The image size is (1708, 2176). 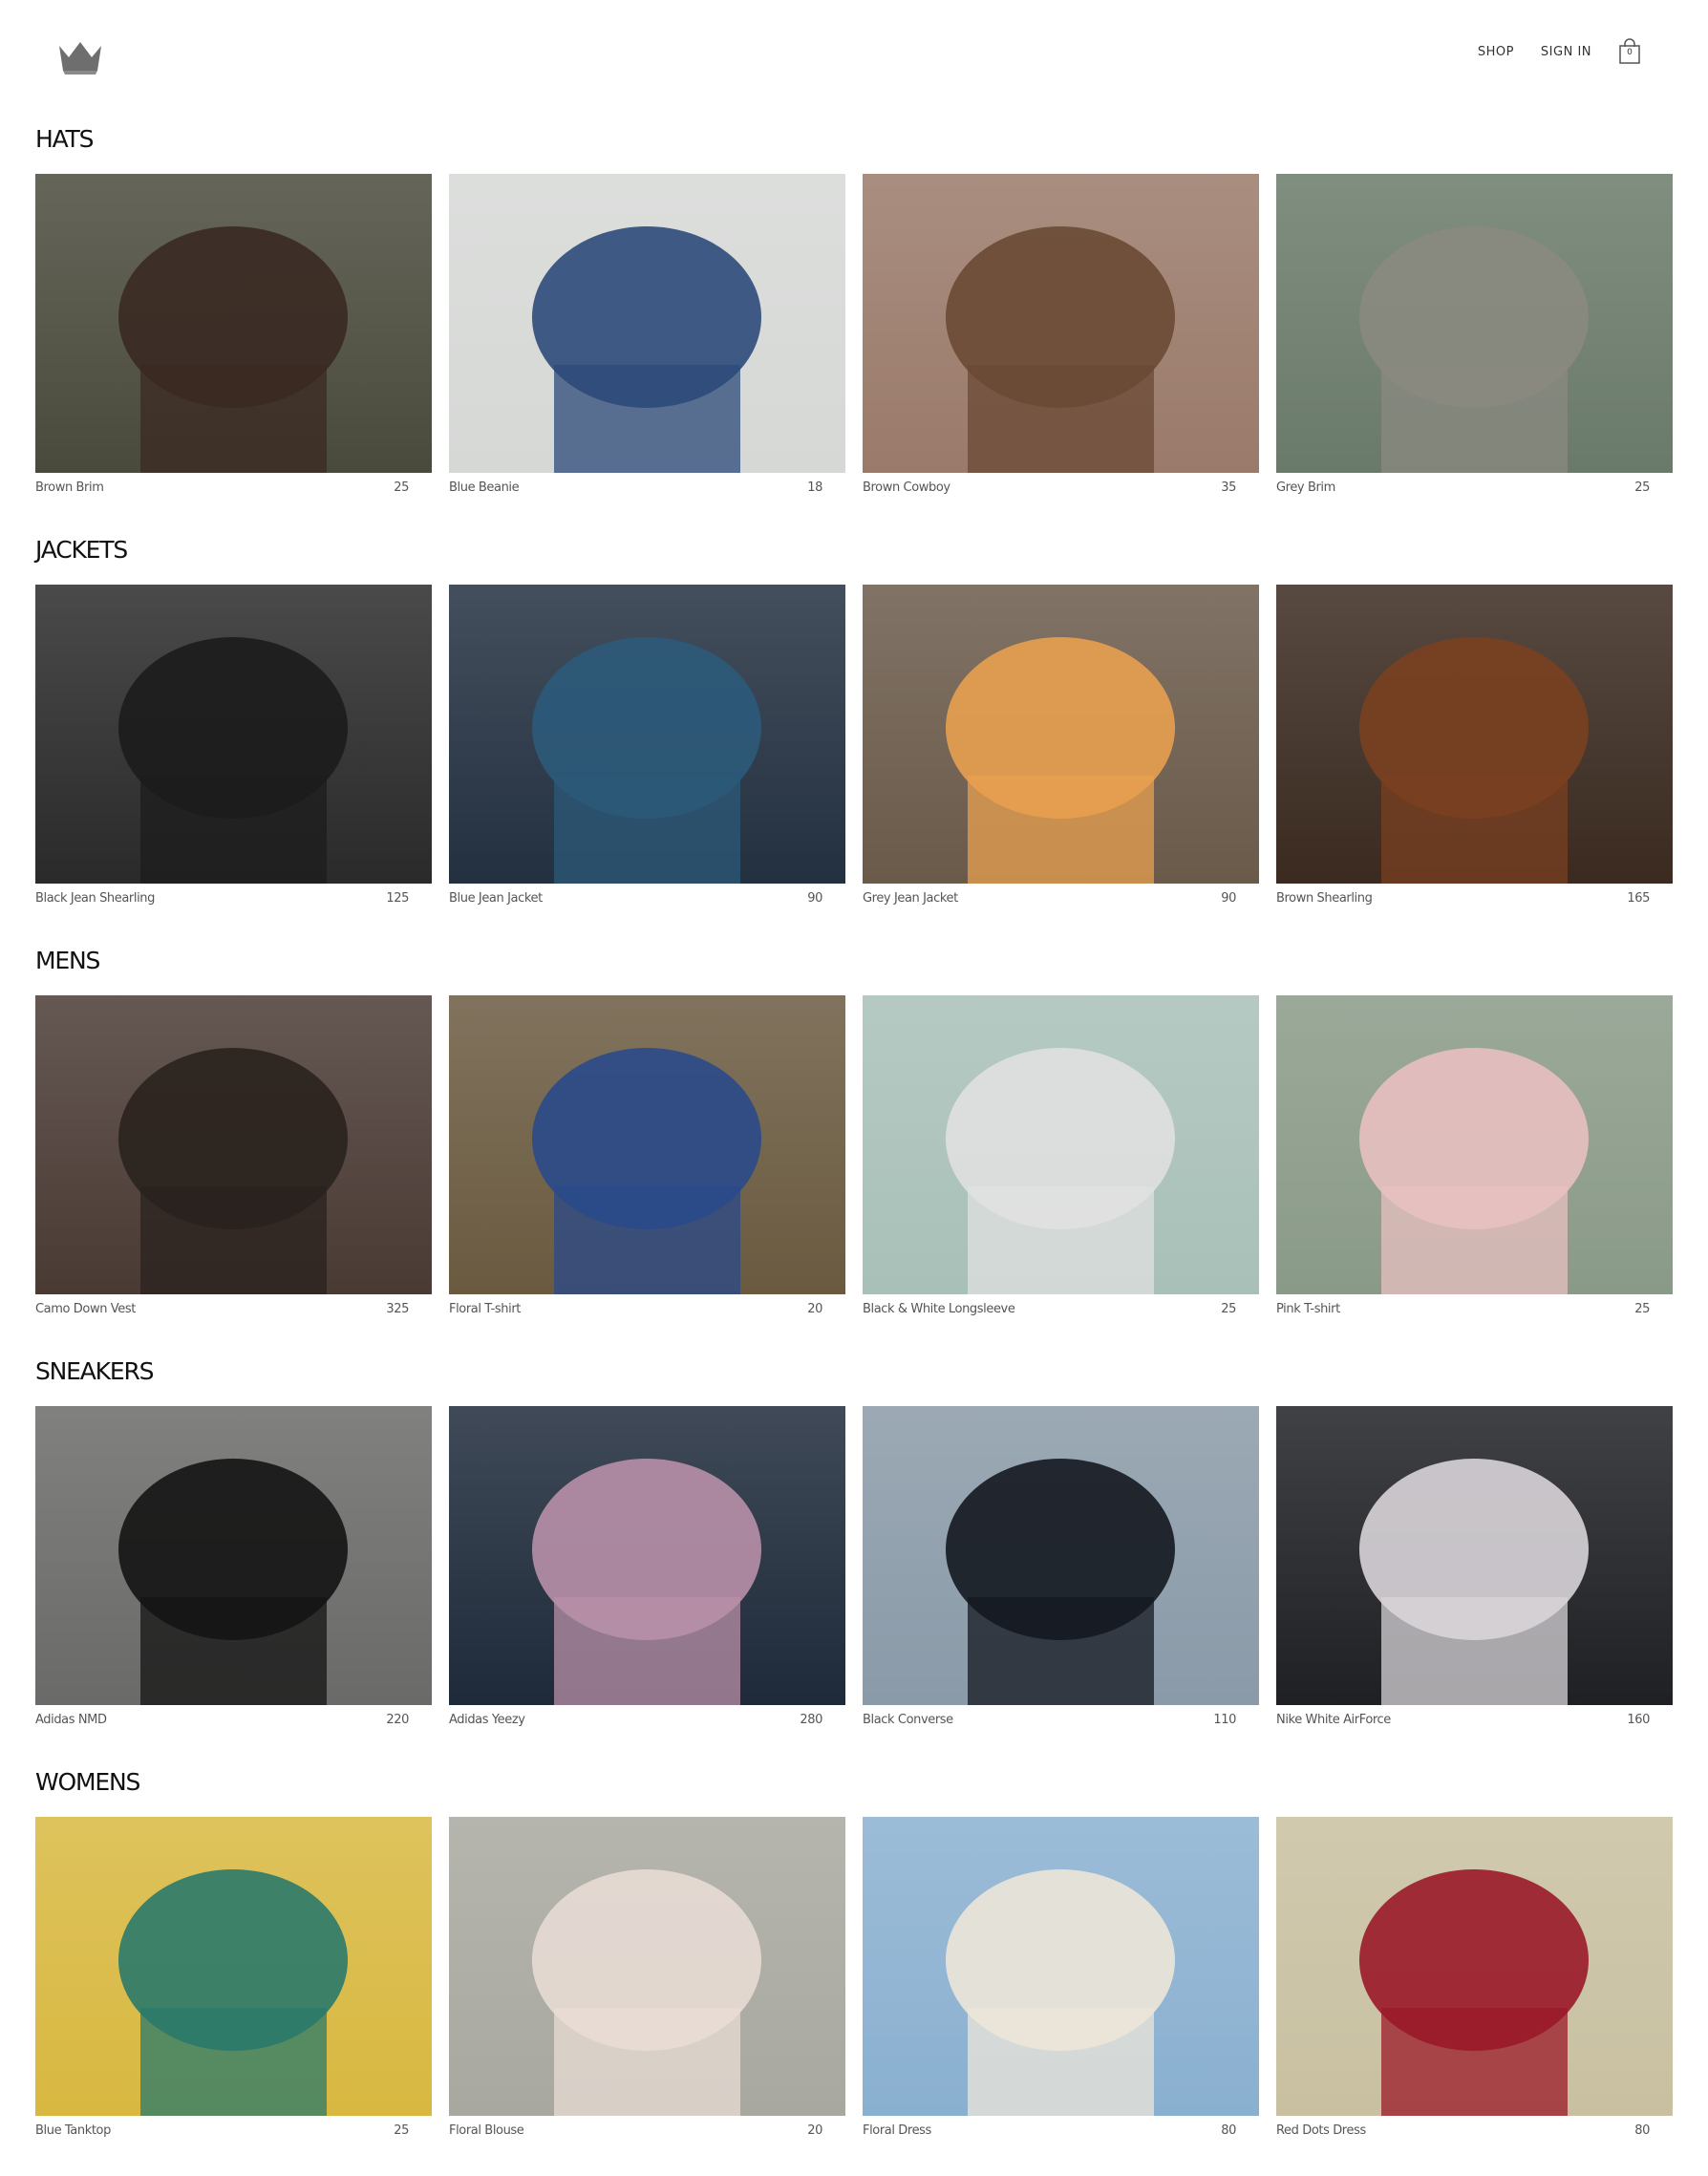 What do you see at coordinates (1639, 1720) in the screenshot?
I see `product-price: 160` at bounding box center [1639, 1720].